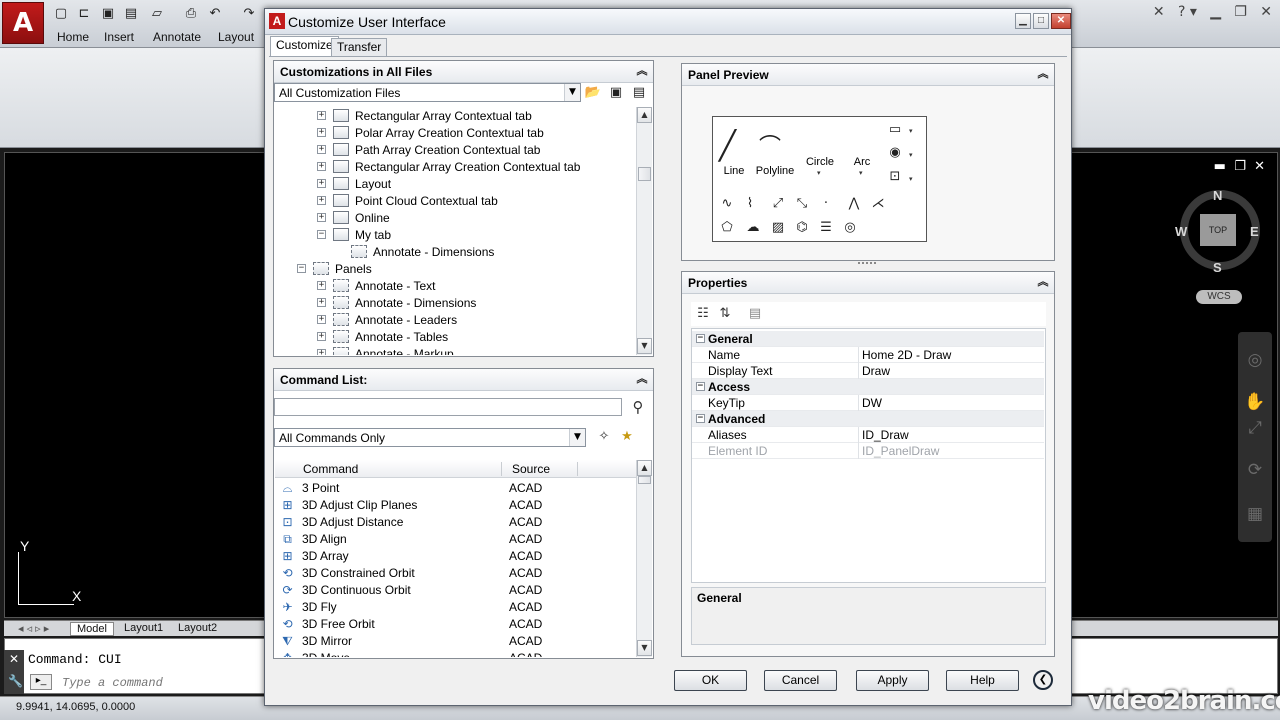  Describe the element at coordinates (725, 314) in the screenshot. I see `sort-alphabetical-icon: ⇅` at that location.